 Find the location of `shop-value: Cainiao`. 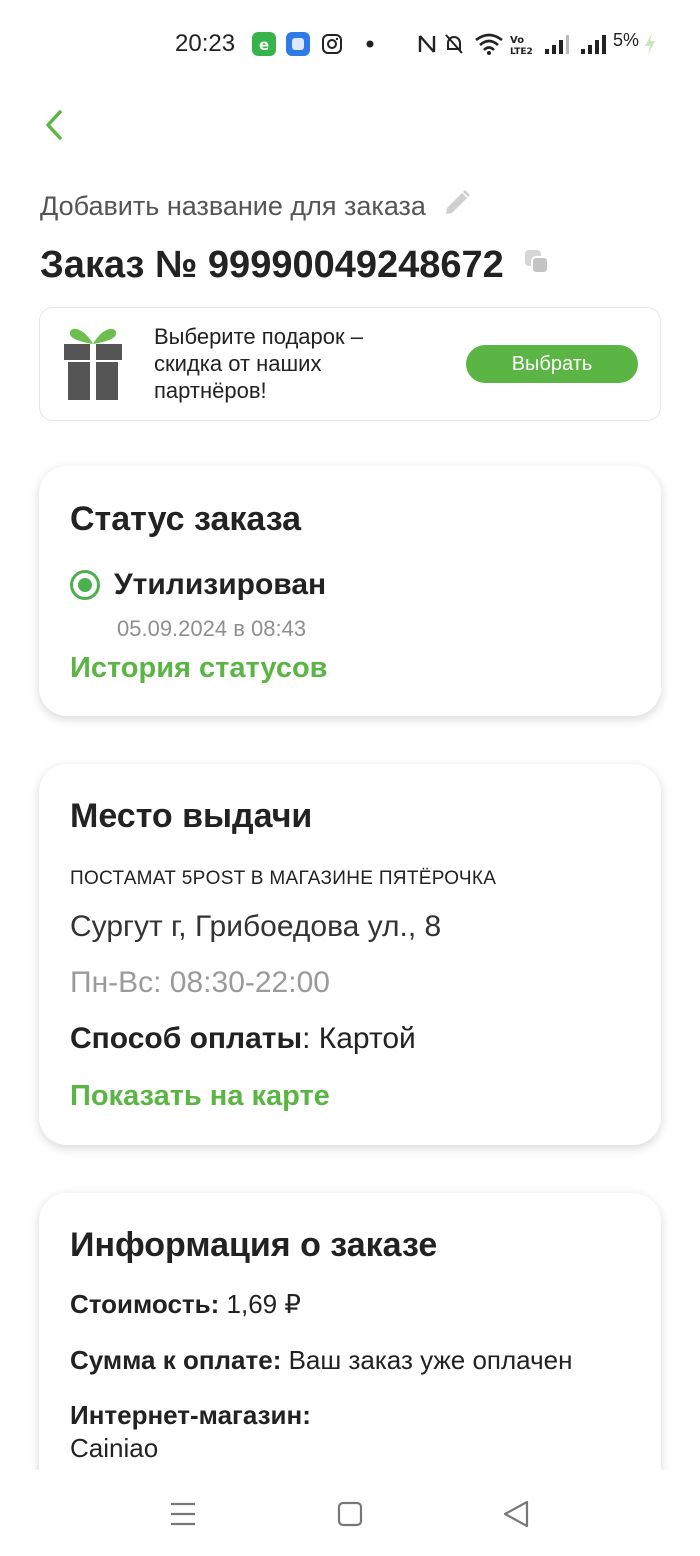

shop-value: Cainiao is located at coordinates (114, 1448).